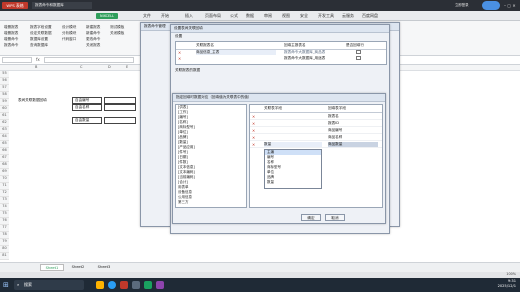 The image size is (520, 292). I want to click on ribbon-btn: 关闭报表, so click(93, 45).